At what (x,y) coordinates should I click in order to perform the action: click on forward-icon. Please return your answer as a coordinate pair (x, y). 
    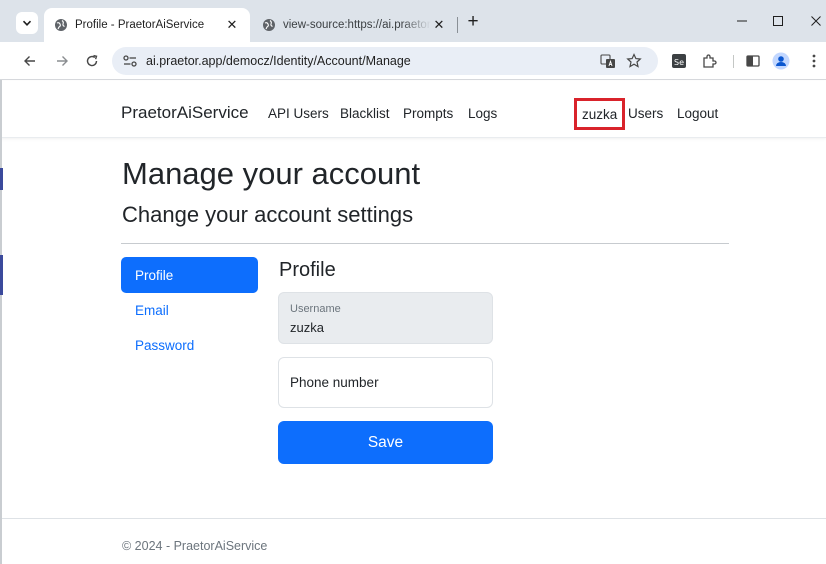
    Looking at the image, I should click on (62, 61).